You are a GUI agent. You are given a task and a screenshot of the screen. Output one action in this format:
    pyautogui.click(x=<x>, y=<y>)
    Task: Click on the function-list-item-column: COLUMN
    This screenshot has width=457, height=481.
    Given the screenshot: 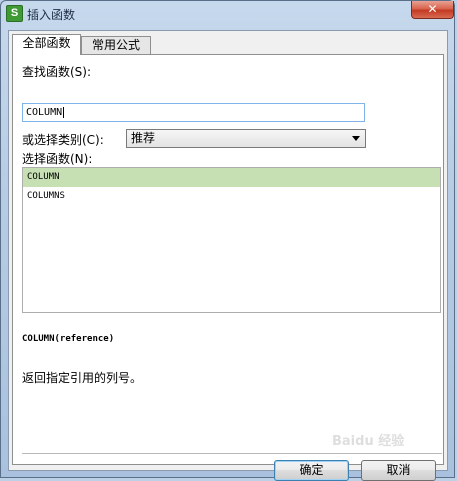 What is the action you would take?
    pyautogui.click(x=231, y=177)
    